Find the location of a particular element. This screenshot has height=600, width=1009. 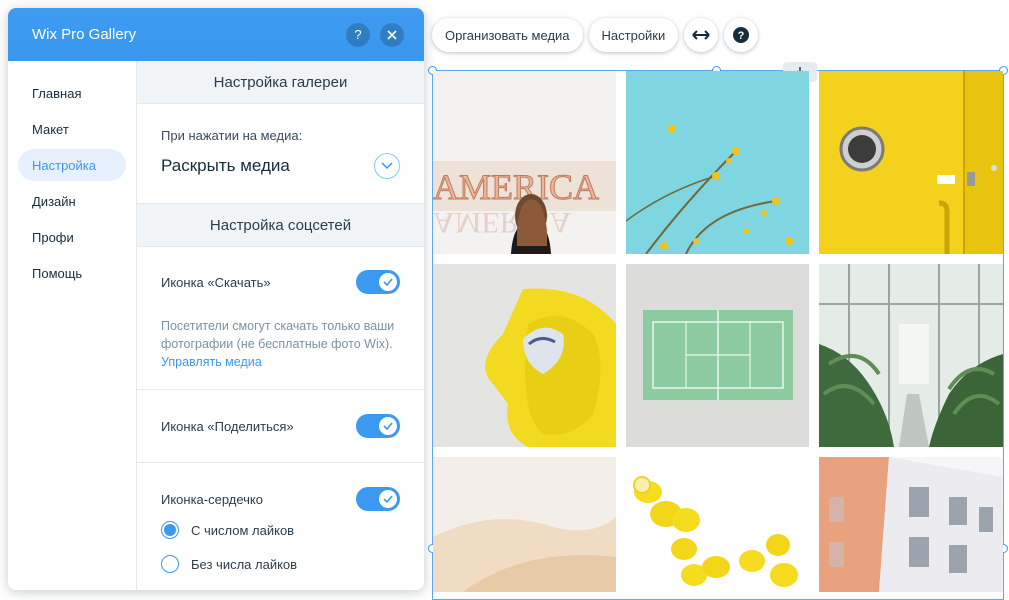

love-toggle is located at coordinates (378, 499).